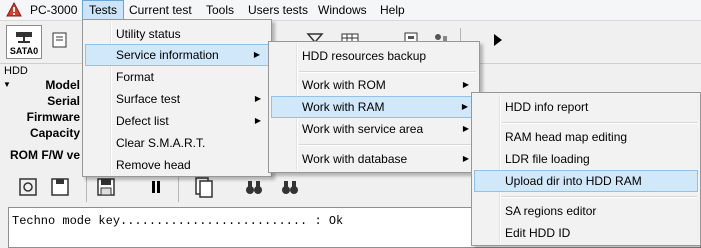 The image size is (701, 248). Describe the element at coordinates (148, 34) in the screenshot. I see `menu-item-label: Utility status` at that location.